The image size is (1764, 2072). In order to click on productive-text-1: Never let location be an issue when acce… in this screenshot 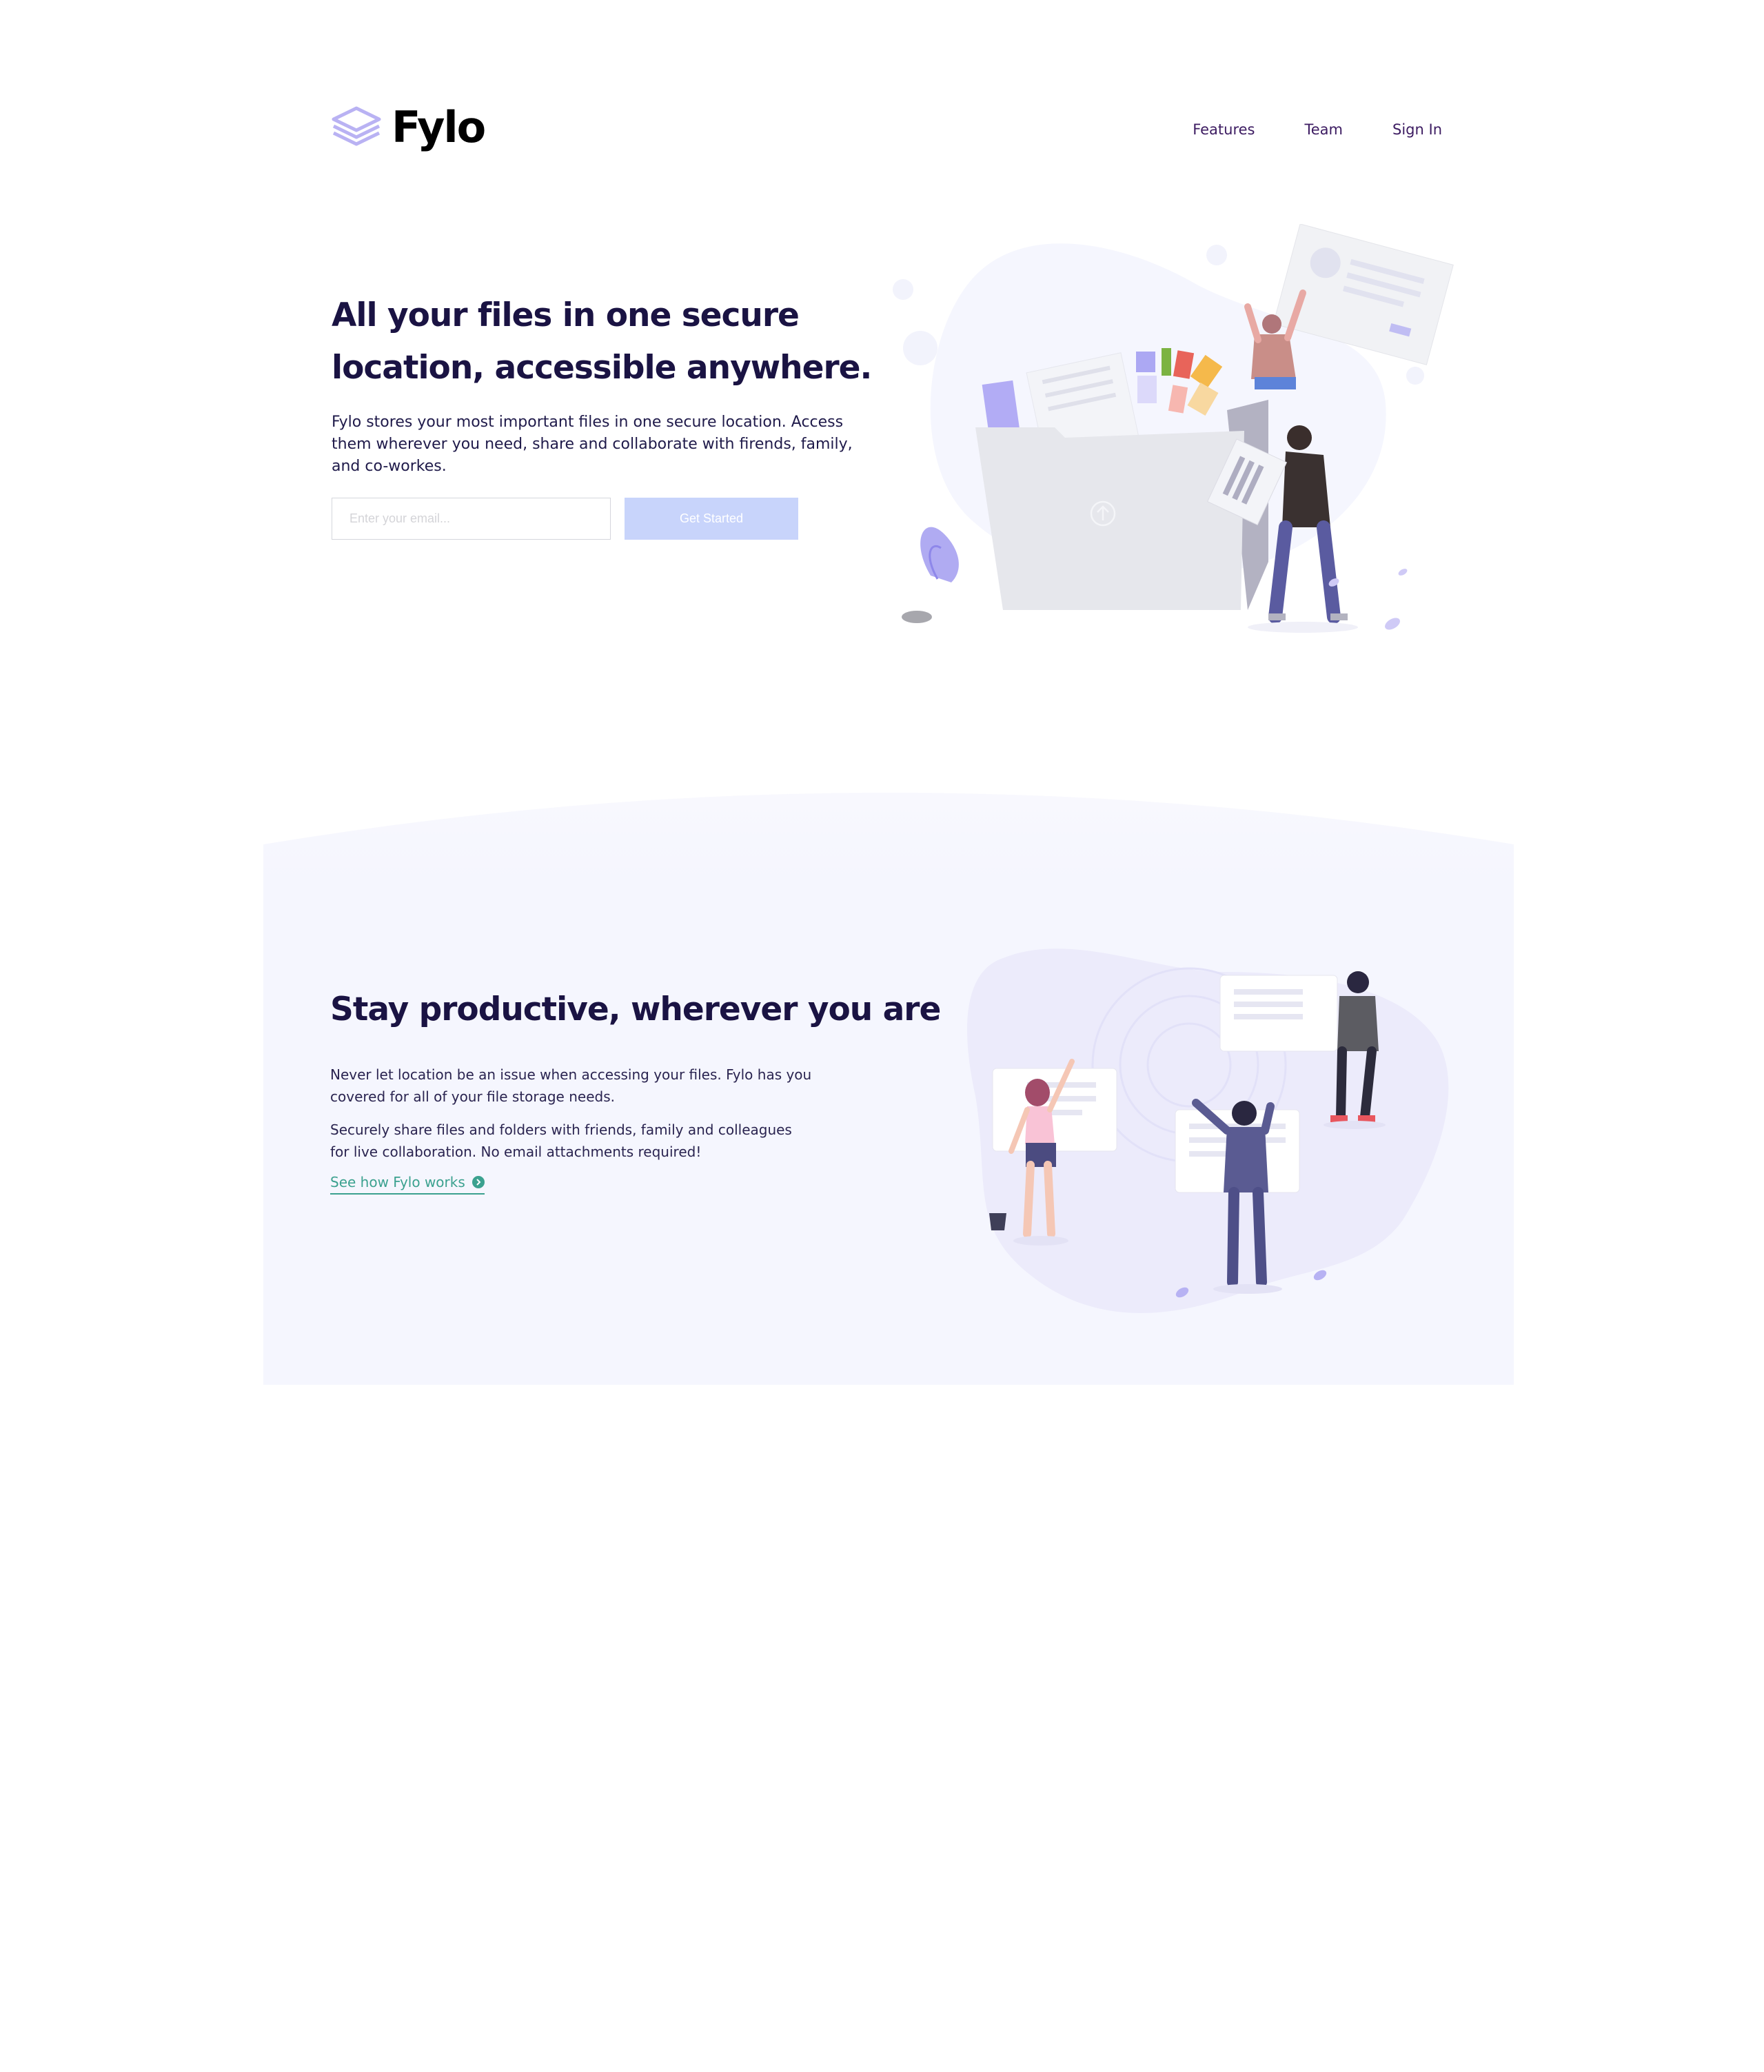, I will do `click(571, 1085)`.